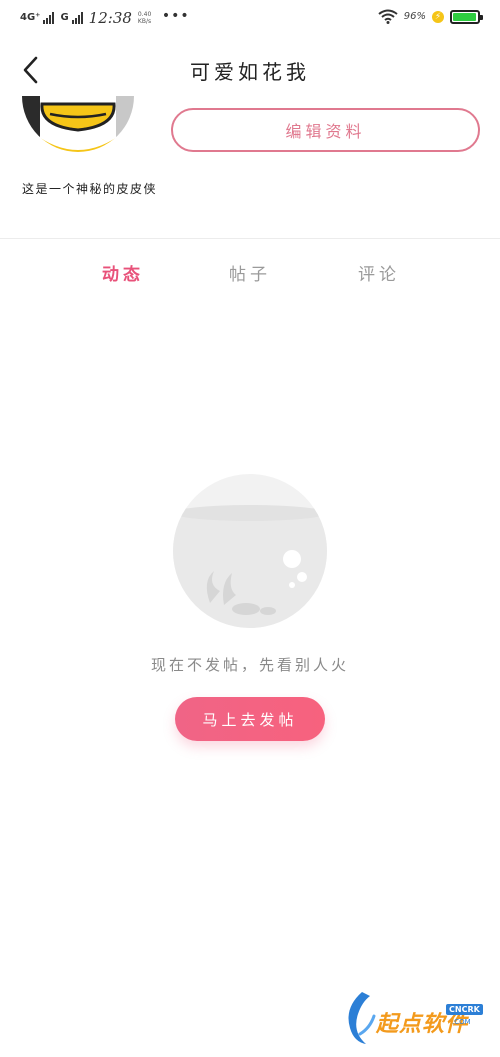  I want to click on charging-icon: ⚡, so click(438, 16).